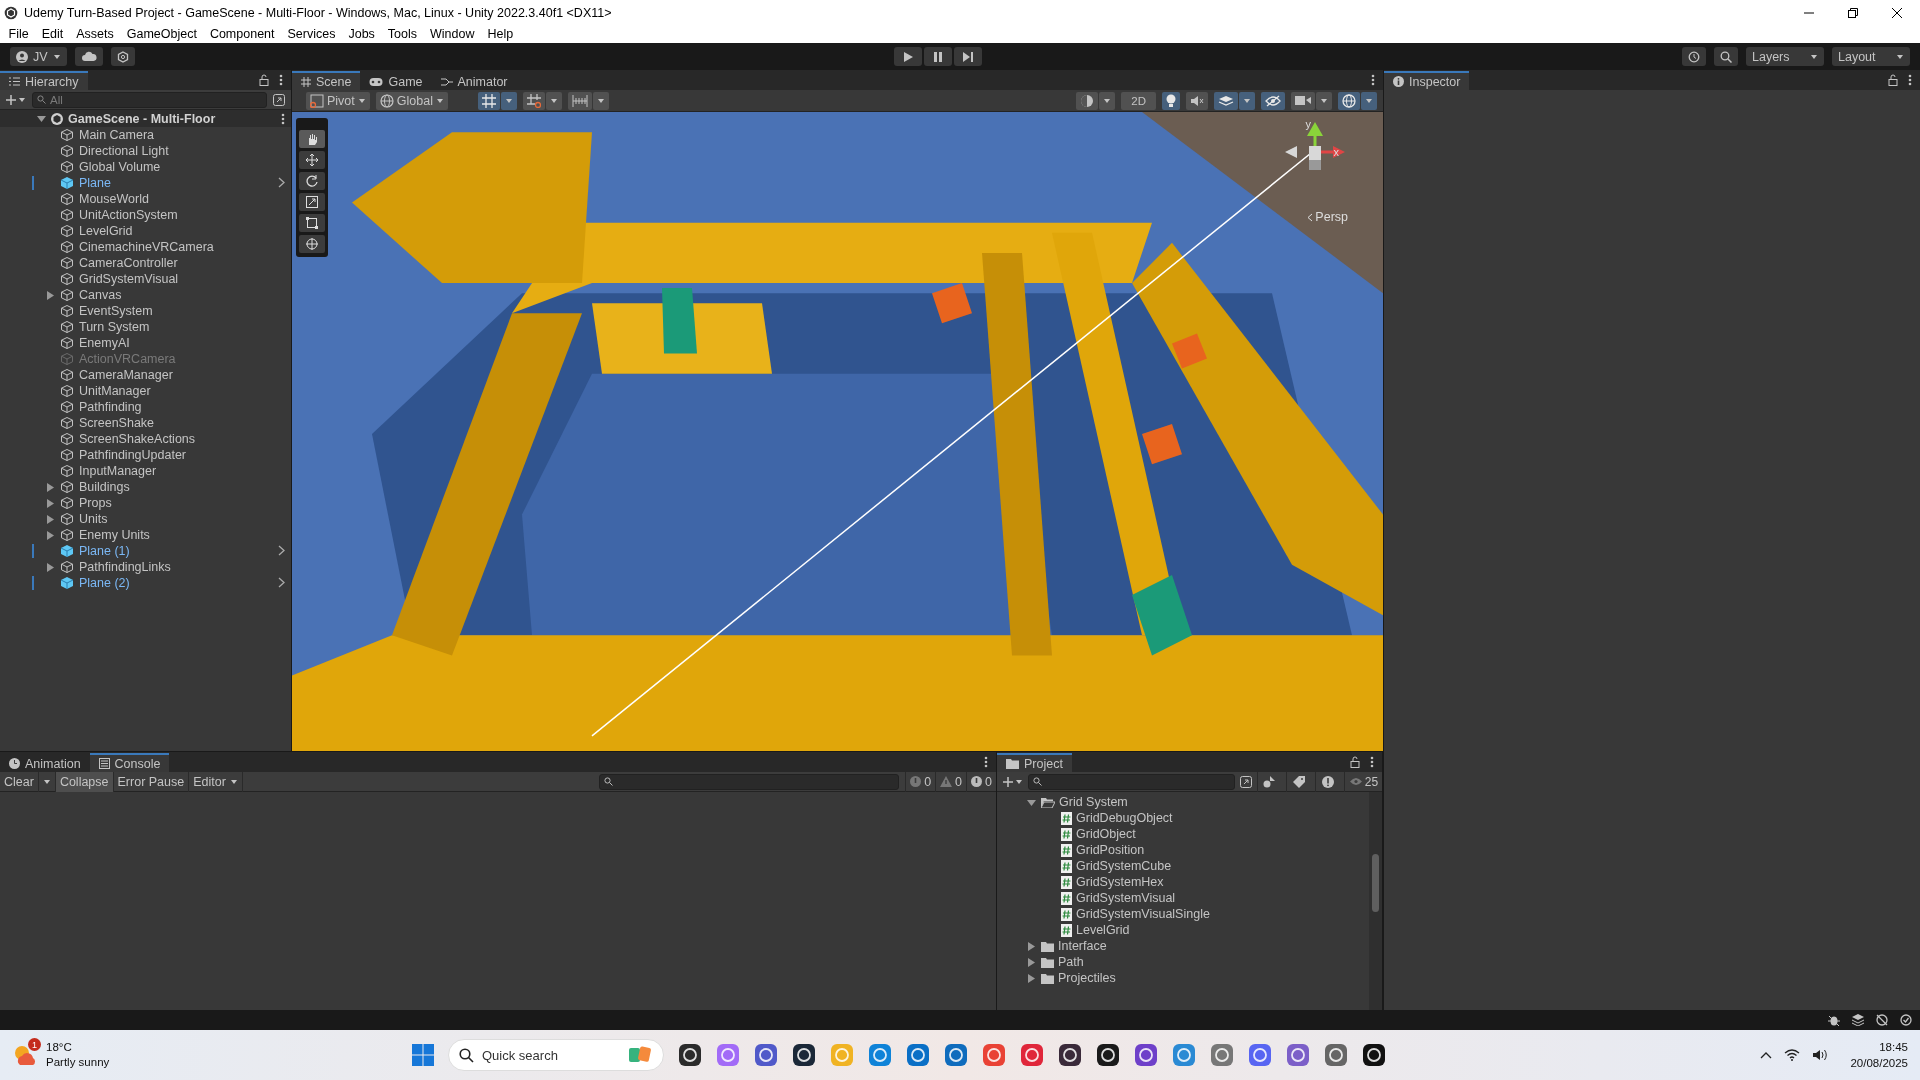 The image size is (1920, 1080). What do you see at coordinates (242, 34) in the screenshot?
I see `menu-item: Component` at bounding box center [242, 34].